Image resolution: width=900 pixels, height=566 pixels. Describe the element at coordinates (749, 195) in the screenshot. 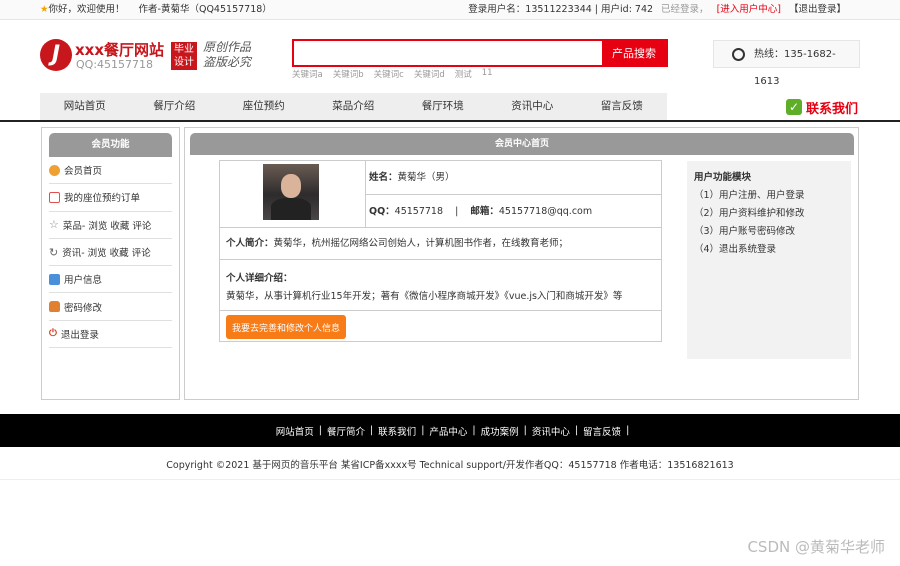

I see `function-item: （1）用户注册、用户登录` at that location.